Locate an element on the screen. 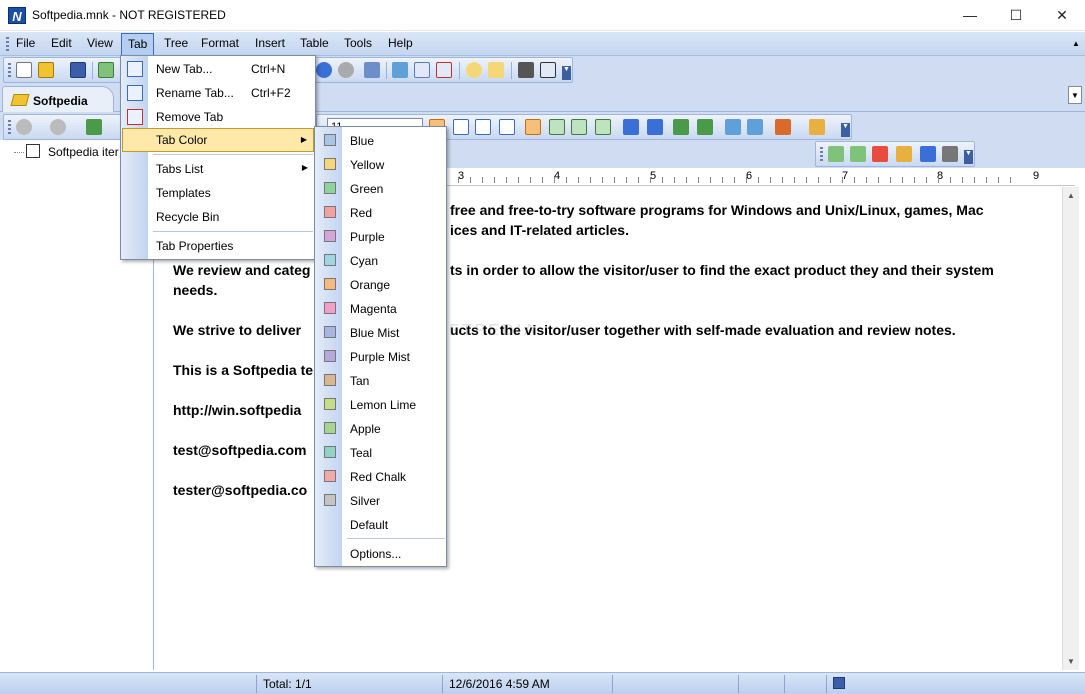  color-item-blue: Blue is located at coordinates (381, 140).